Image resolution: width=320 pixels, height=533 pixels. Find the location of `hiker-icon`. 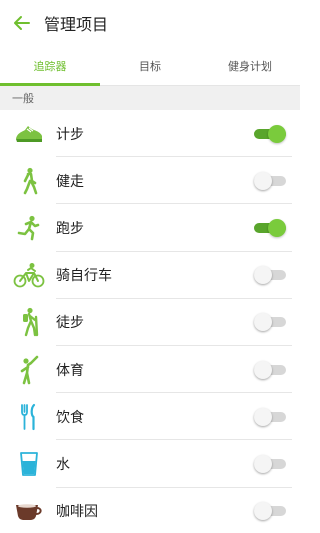

hiker-icon is located at coordinates (29, 322).